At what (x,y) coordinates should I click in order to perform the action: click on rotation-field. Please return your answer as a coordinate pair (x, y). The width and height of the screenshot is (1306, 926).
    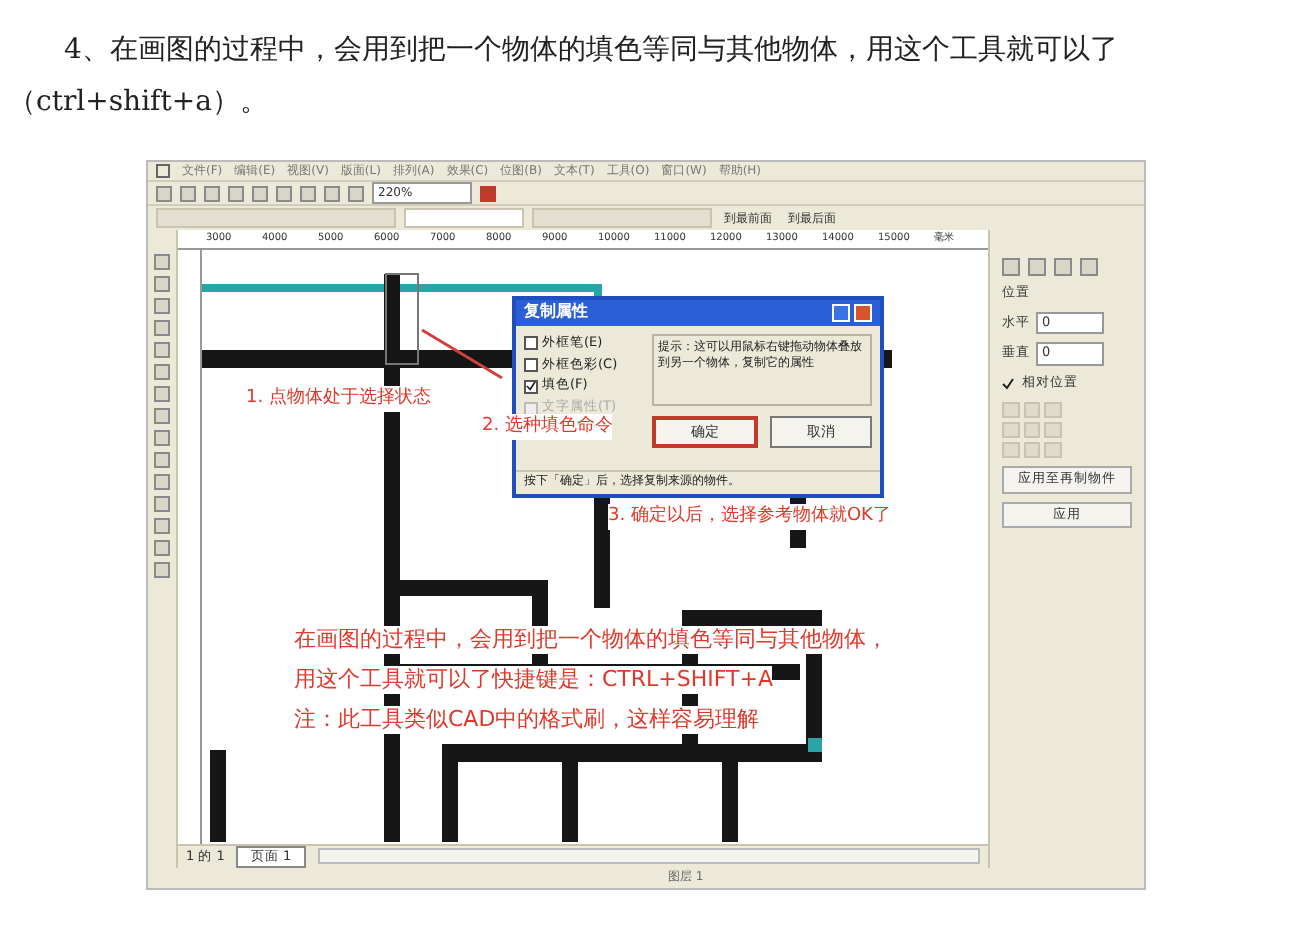
    Looking at the image, I should click on (464, 218).